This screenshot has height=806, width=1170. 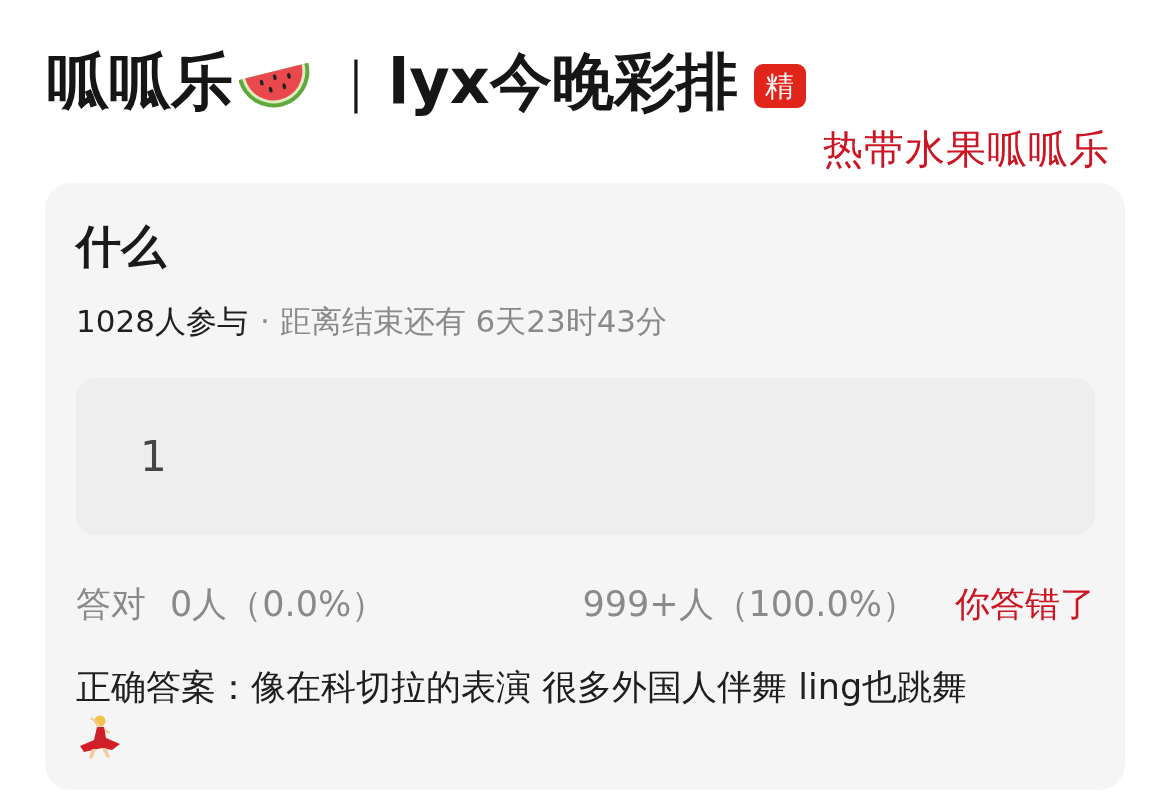 What do you see at coordinates (100, 737) in the screenshot?
I see `dancer-icon` at bounding box center [100, 737].